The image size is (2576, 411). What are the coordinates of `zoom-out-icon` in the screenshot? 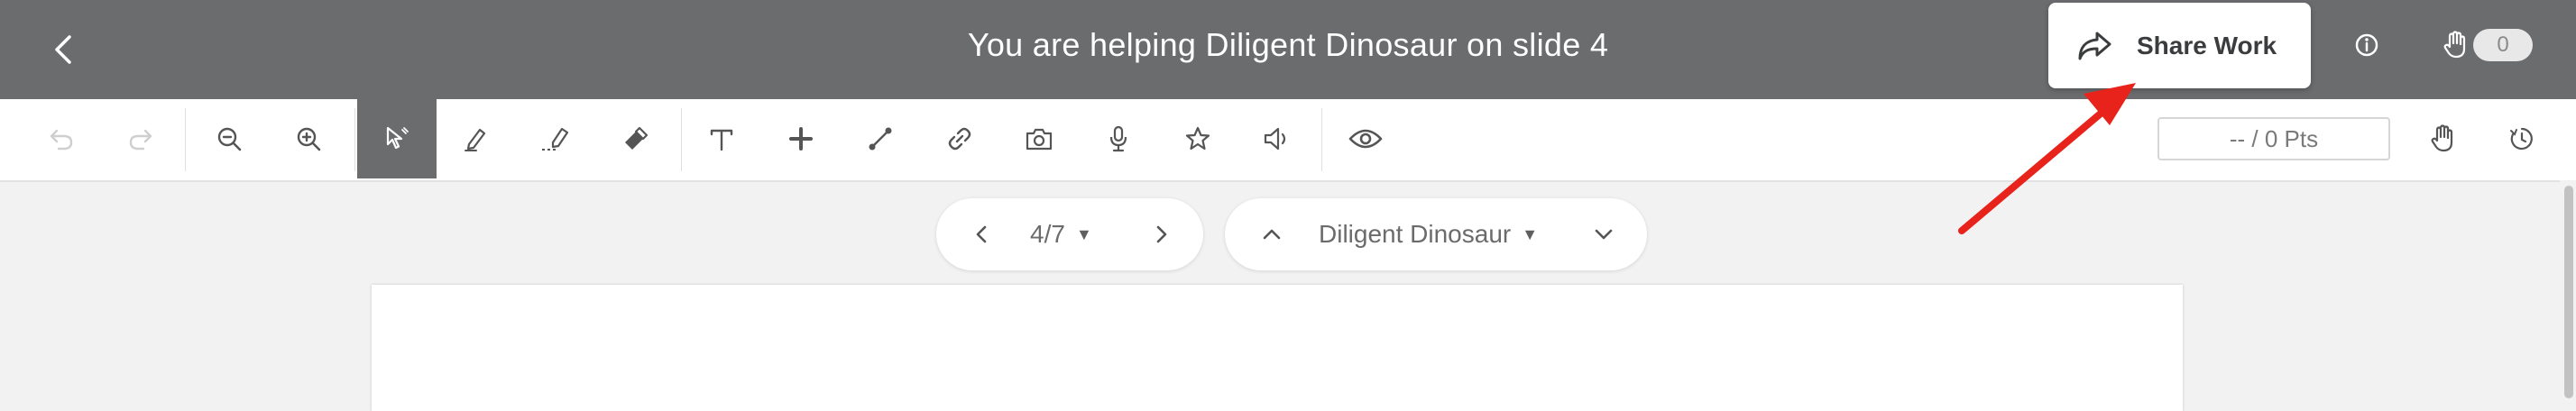 It's located at (230, 139).